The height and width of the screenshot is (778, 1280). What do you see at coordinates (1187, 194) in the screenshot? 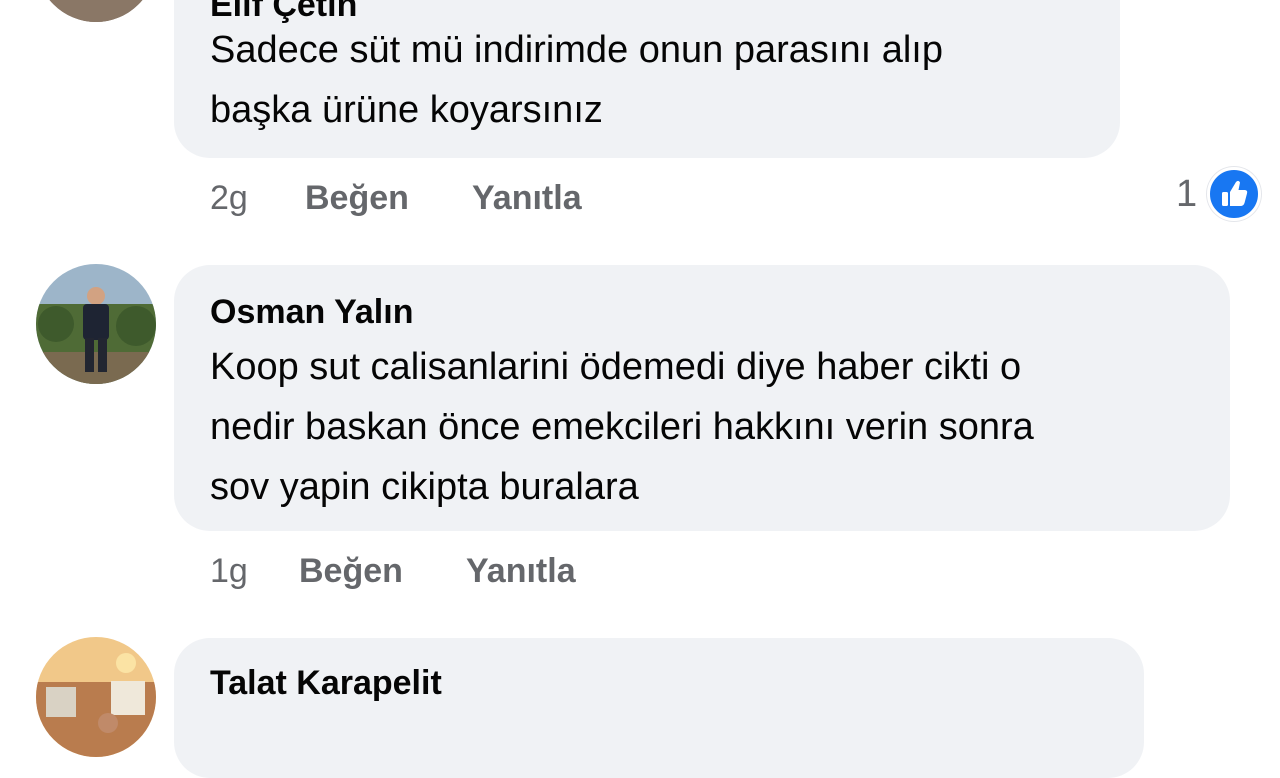
I see `reaction-count: 1` at bounding box center [1187, 194].